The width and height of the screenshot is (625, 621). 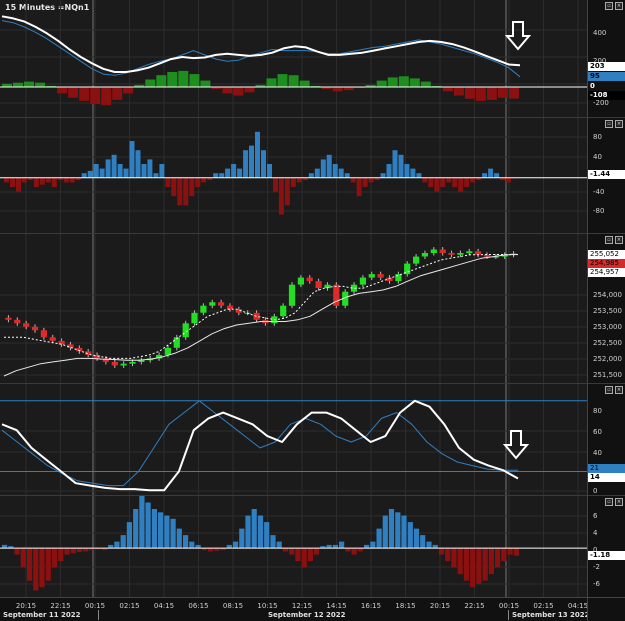 I want to click on stoch-white-line, so click(x=260, y=445).